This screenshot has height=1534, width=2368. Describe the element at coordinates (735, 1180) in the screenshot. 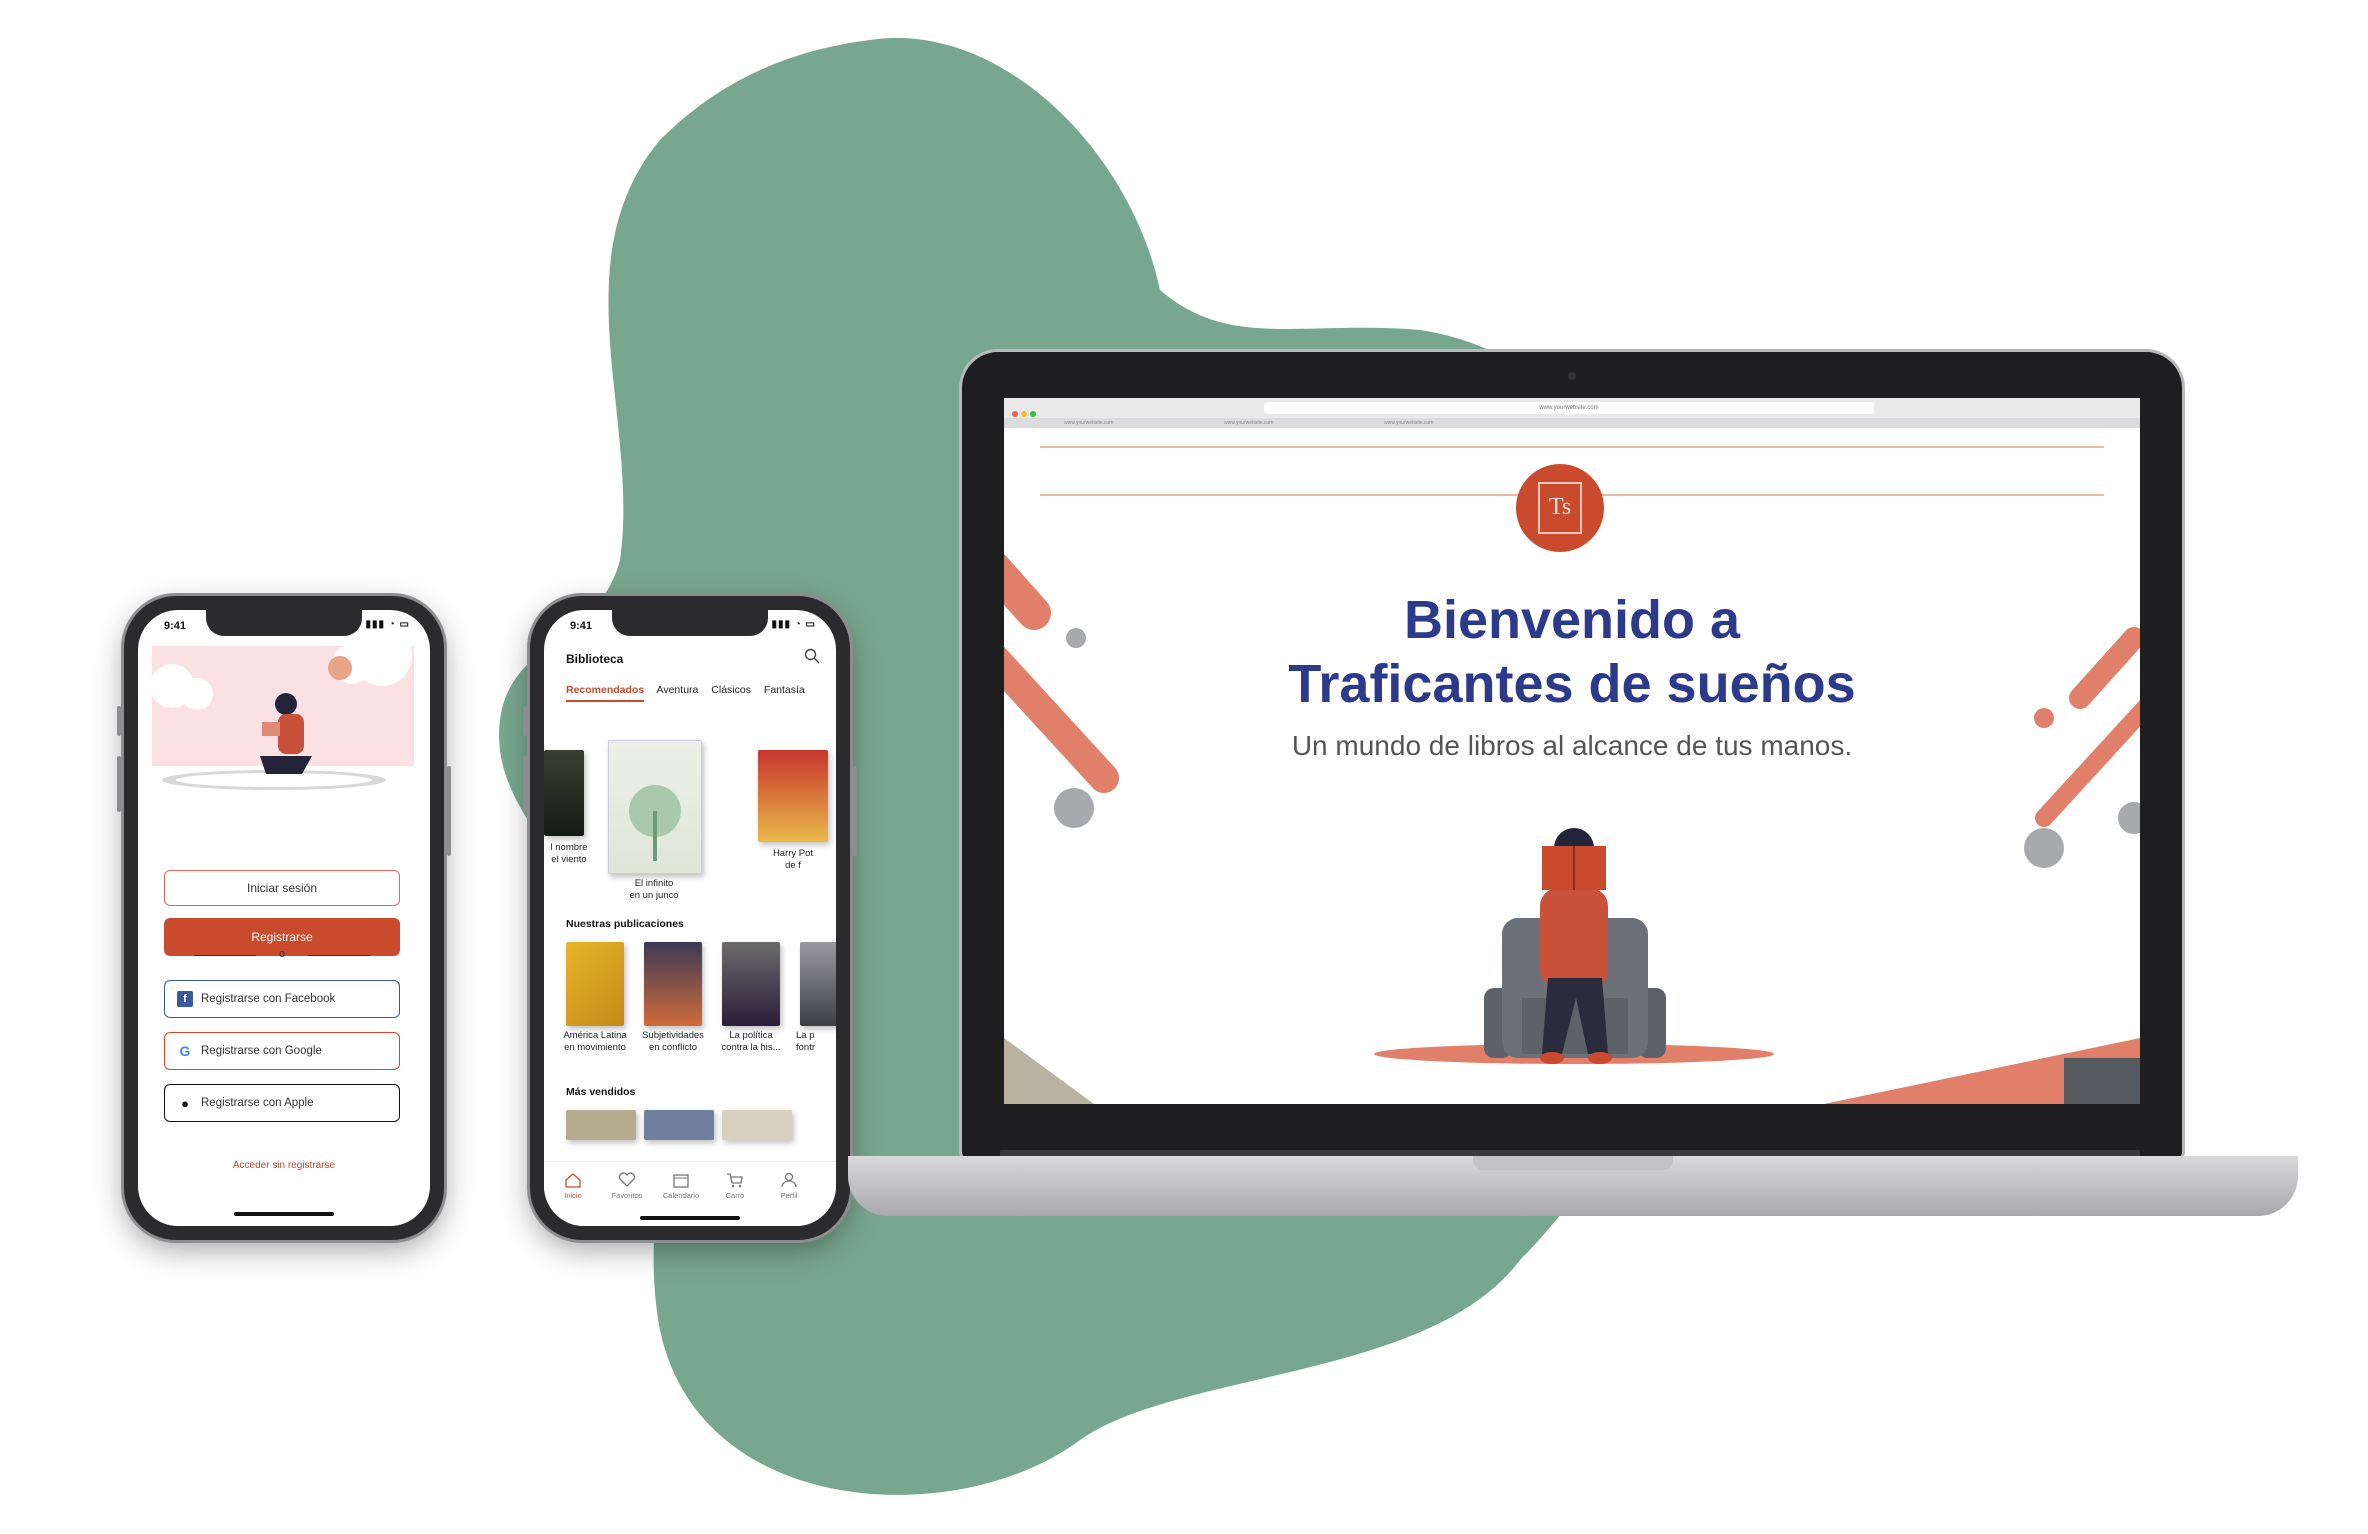

I see `cart-icon` at that location.